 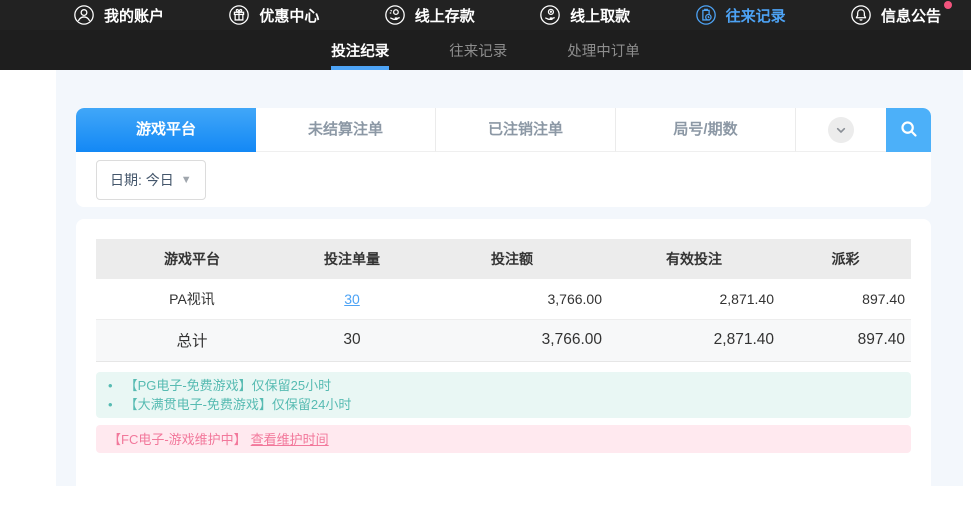 What do you see at coordinates (478, 50) in the screenshot?
I see `subnav-tab-transaction-records: 往来记录` at bounding box center [478, 50].